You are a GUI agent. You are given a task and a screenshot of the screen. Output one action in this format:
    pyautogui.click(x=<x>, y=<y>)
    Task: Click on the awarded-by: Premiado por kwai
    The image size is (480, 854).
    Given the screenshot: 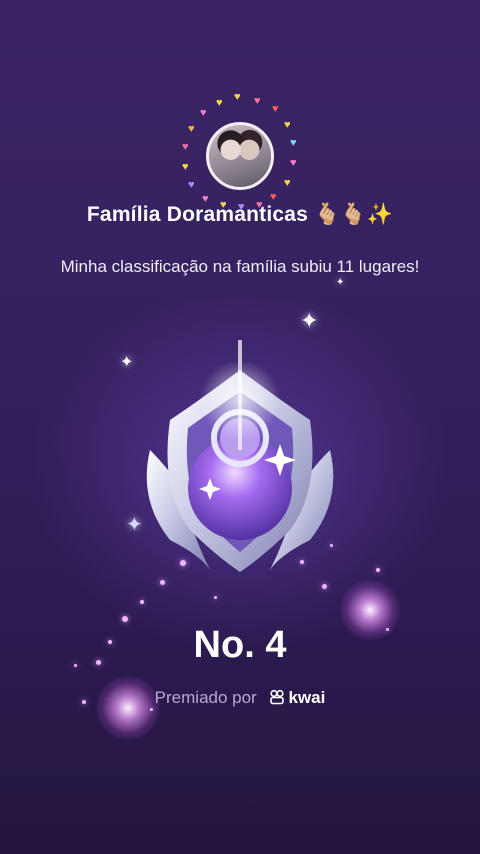 What is the action you would take?
    pyautogui.click(x=240, y=698)
    